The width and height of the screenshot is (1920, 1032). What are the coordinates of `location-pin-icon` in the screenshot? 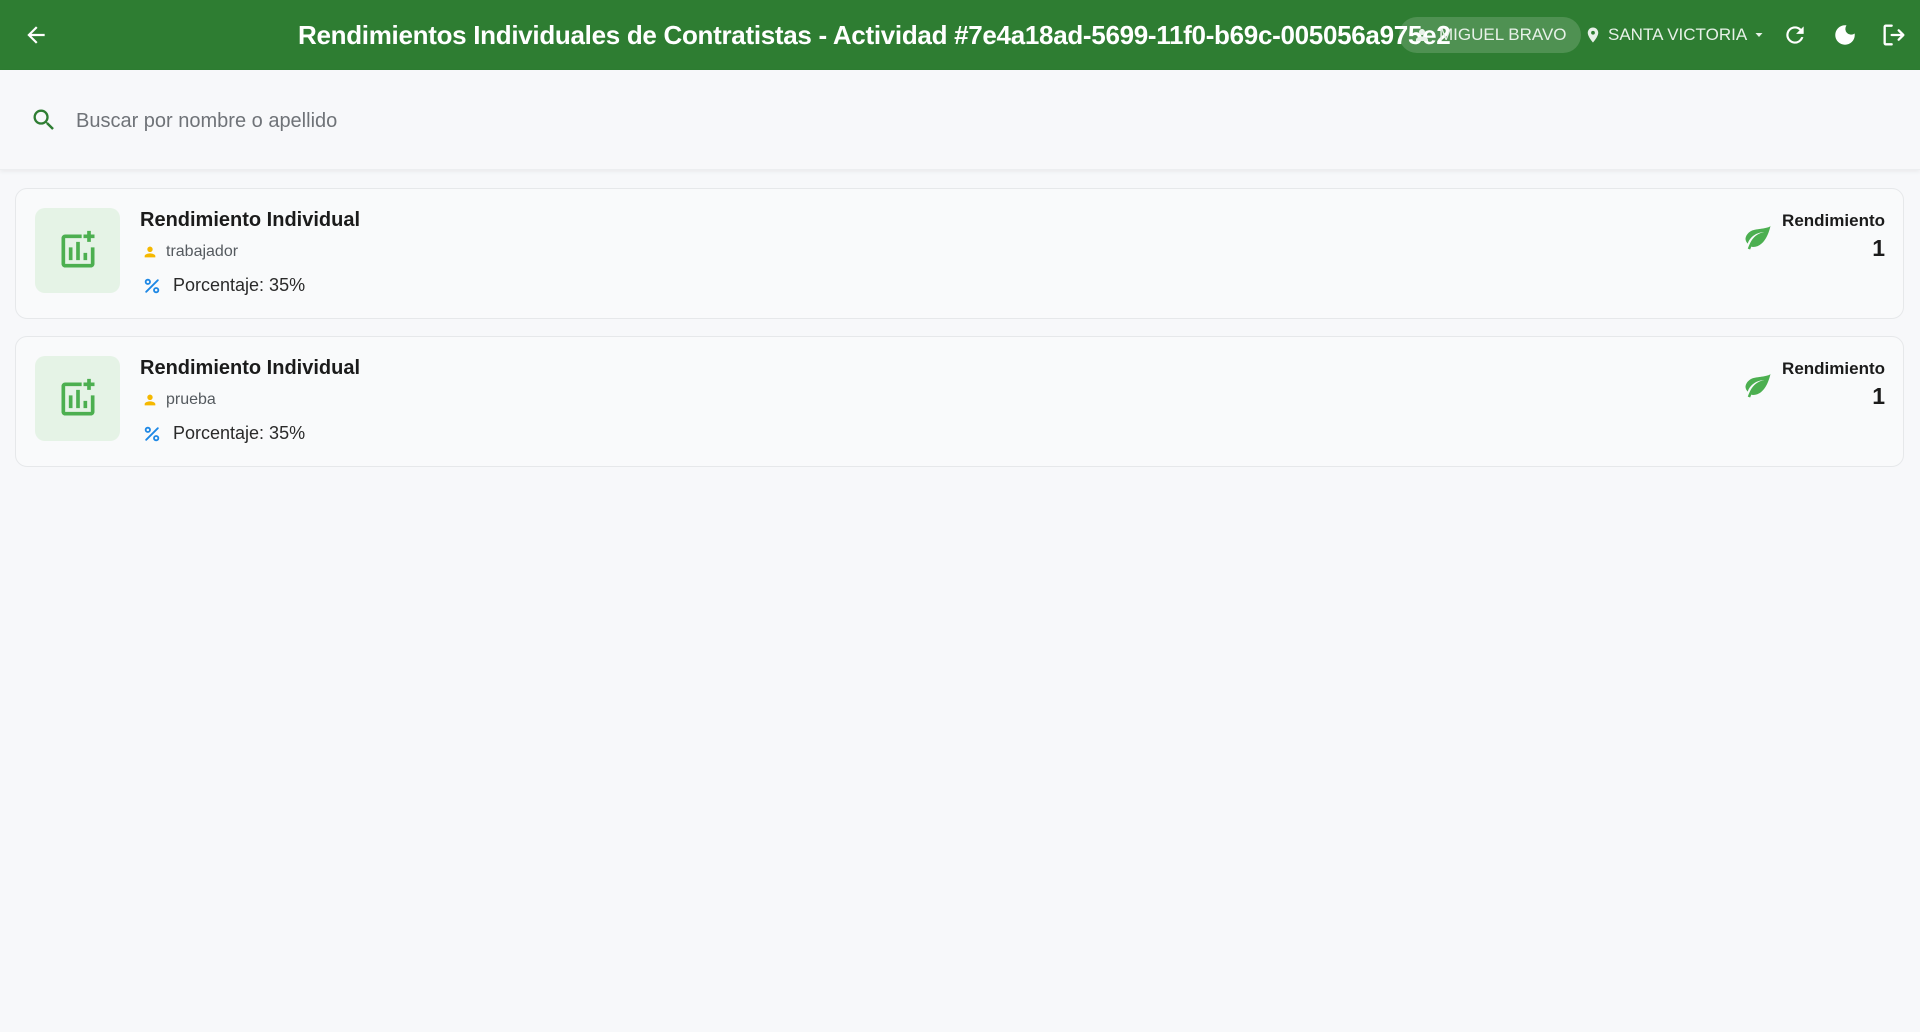 It's located at (1593, 35).